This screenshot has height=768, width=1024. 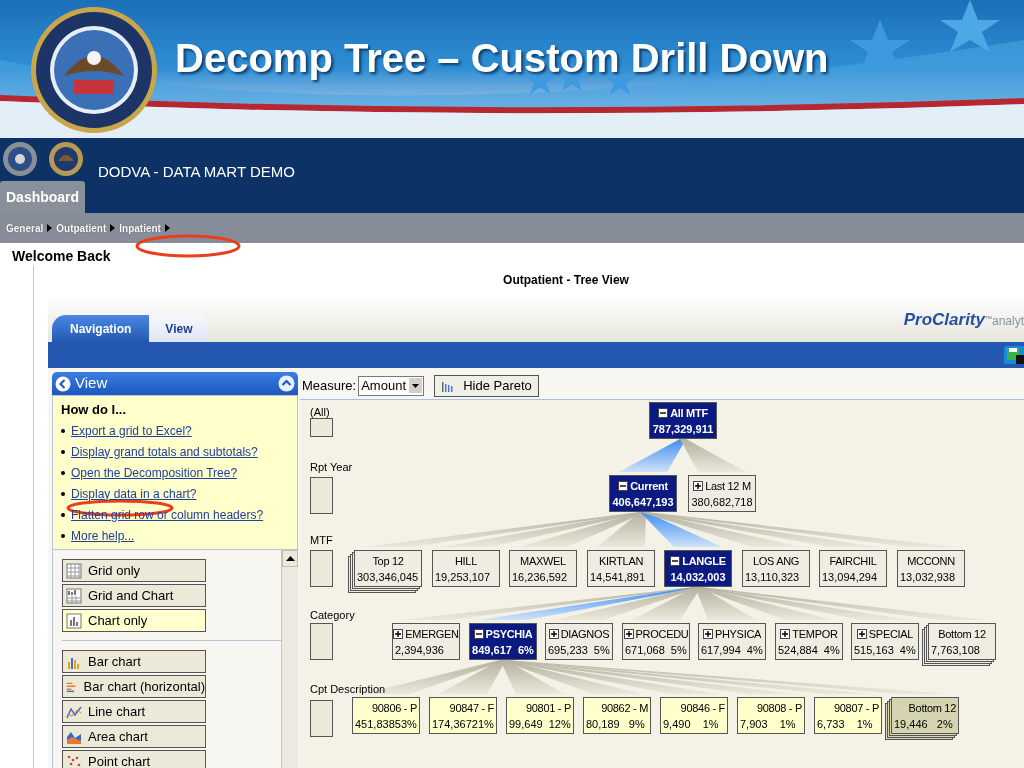 I want to click on tree-node: PROCEDU 671,068 5%, so click(x=656, y=641).